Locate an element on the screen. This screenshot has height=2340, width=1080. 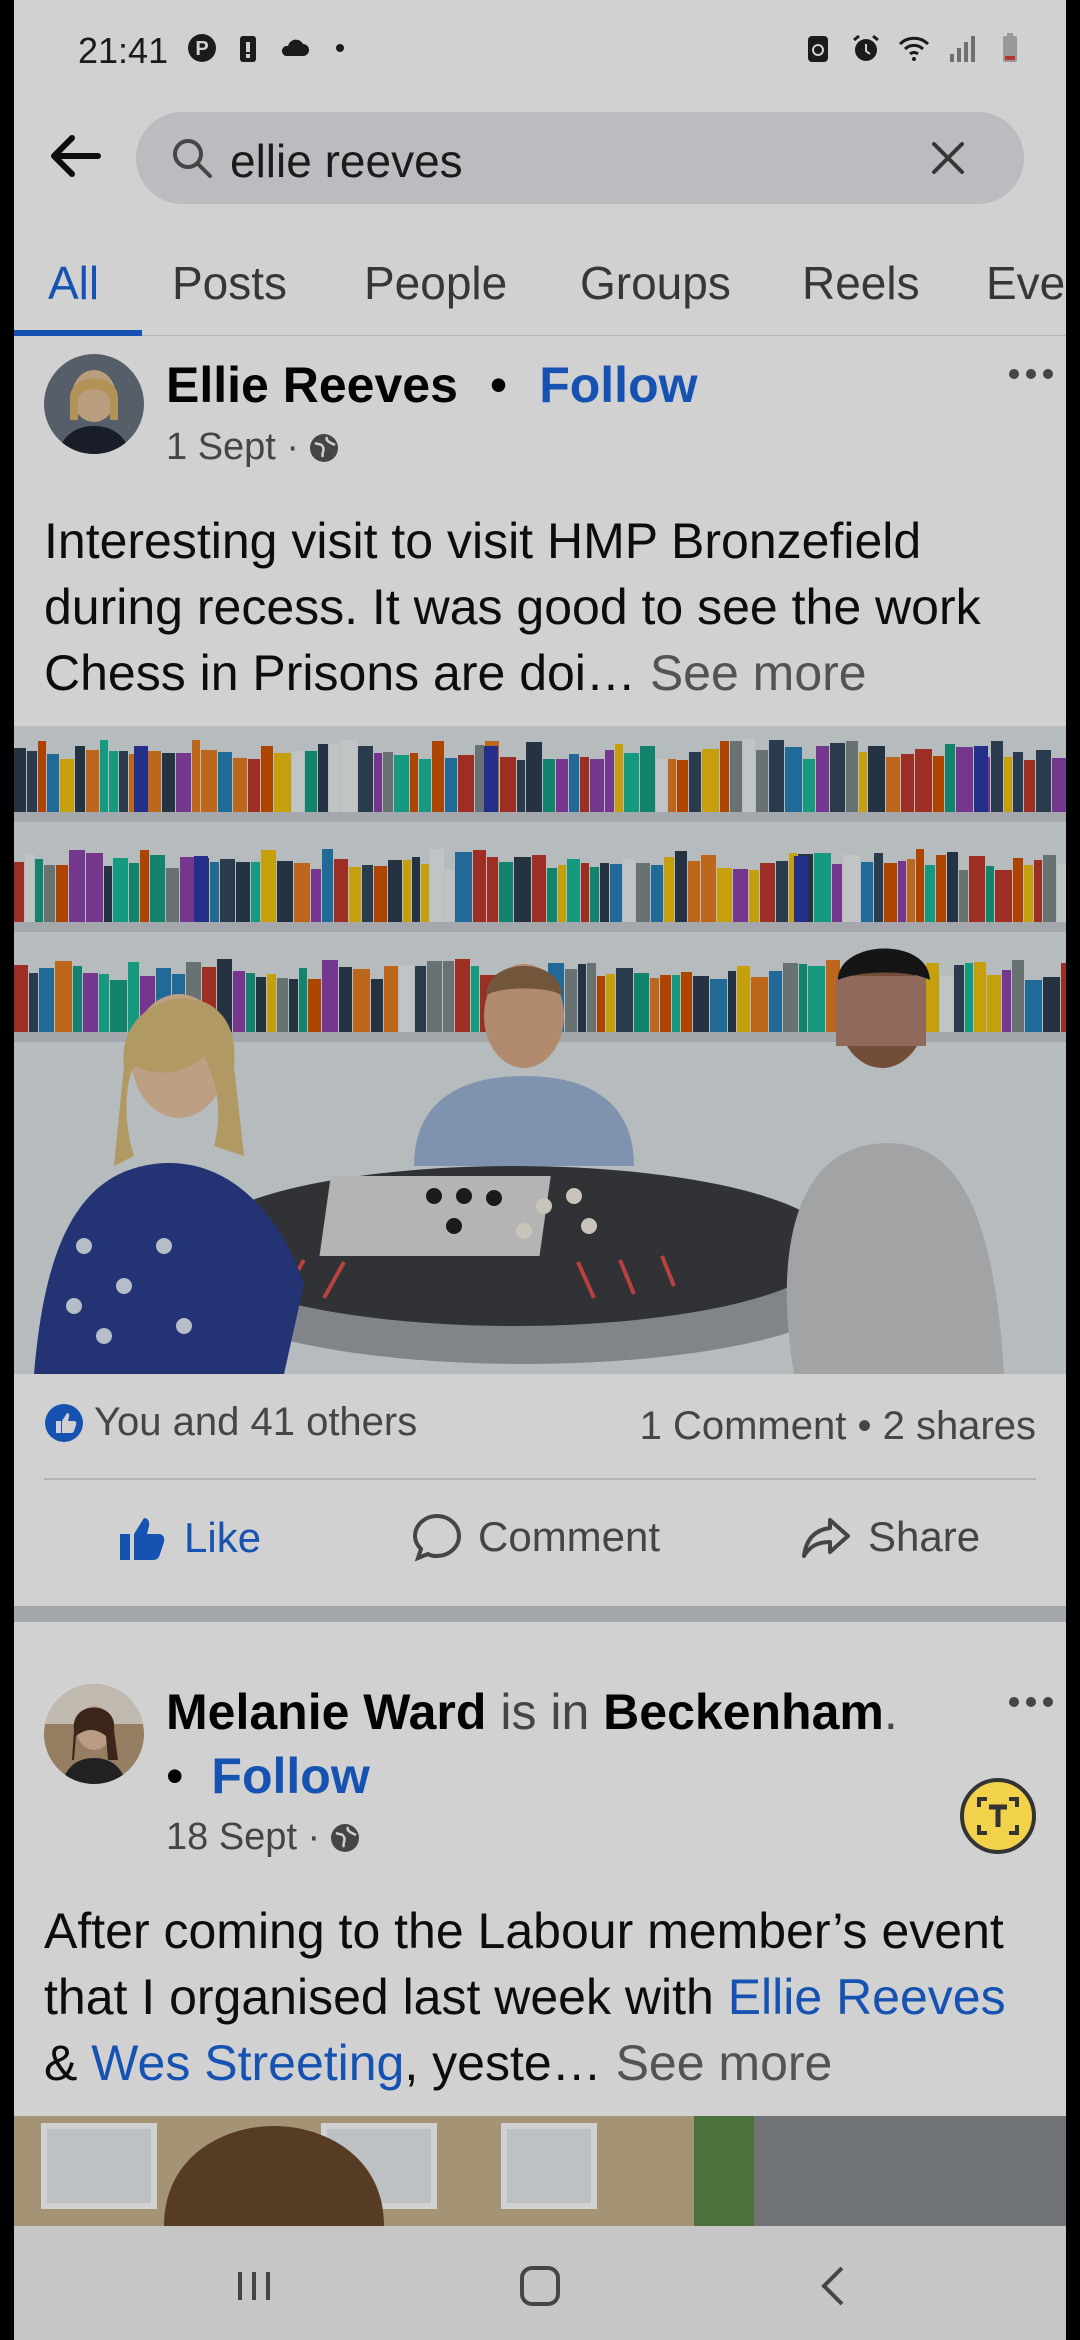
post-date: 1 Sept · is located at coordinates (232, 447).